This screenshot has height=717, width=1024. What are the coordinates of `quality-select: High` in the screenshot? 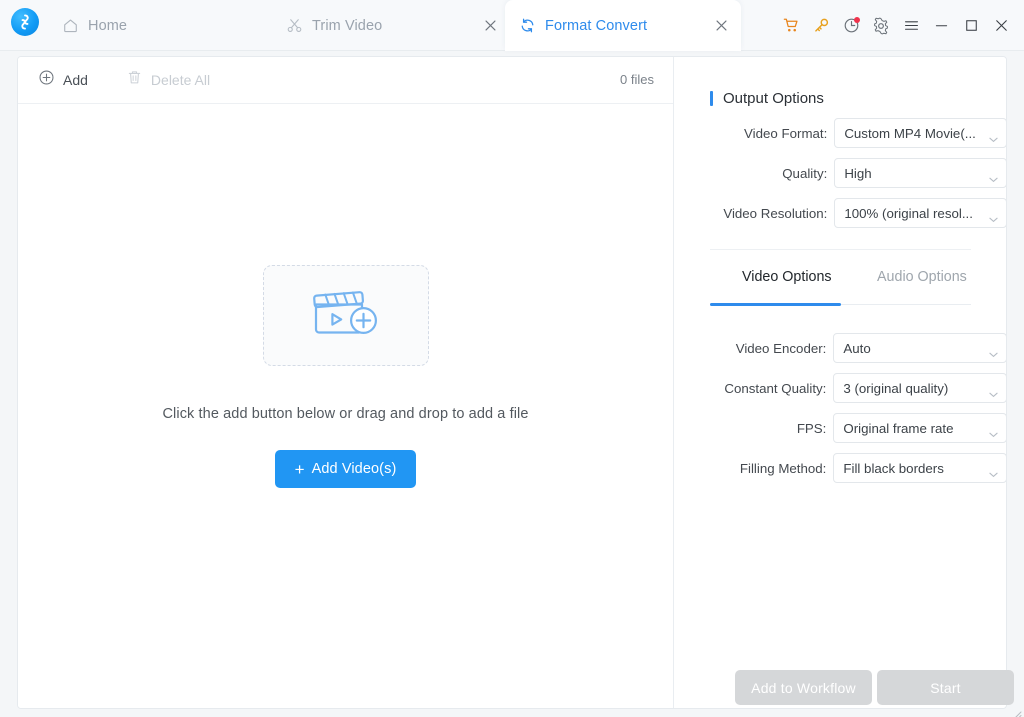 It's located at (920, 173).